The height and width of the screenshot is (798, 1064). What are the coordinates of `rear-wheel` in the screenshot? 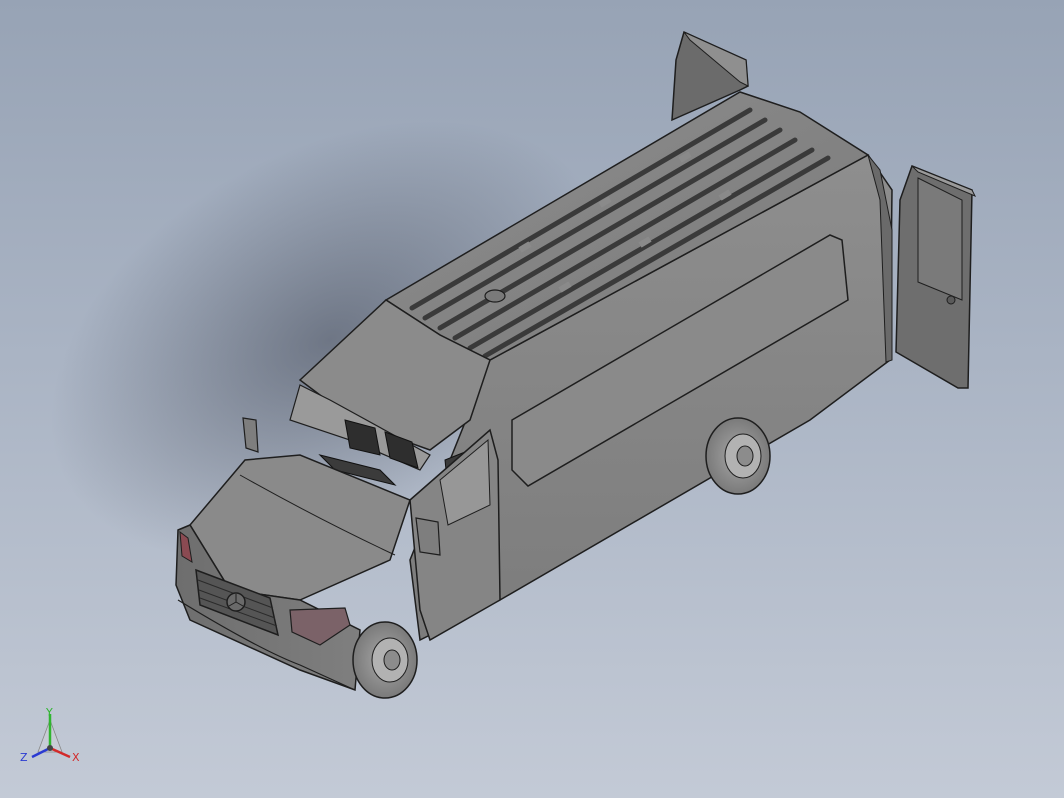 It's located at (738, 456).